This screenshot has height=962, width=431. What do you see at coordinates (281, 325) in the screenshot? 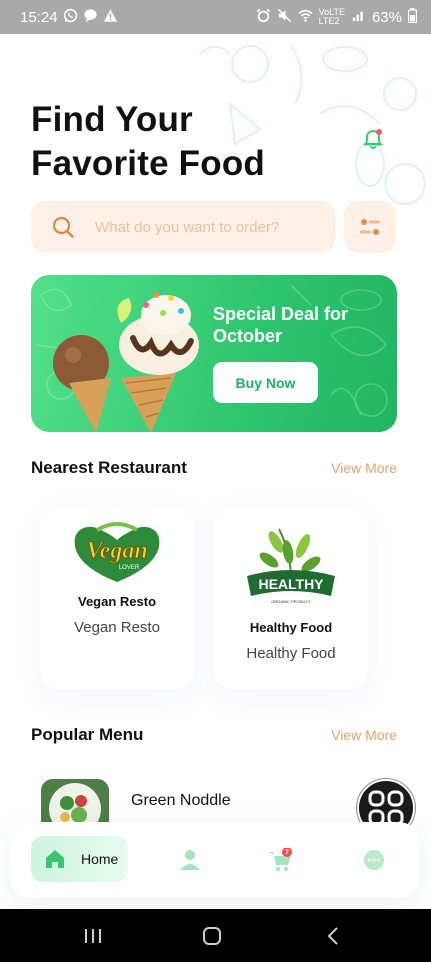
I see `promo-title: Special Deal for October` at bounding box center [281, 325].